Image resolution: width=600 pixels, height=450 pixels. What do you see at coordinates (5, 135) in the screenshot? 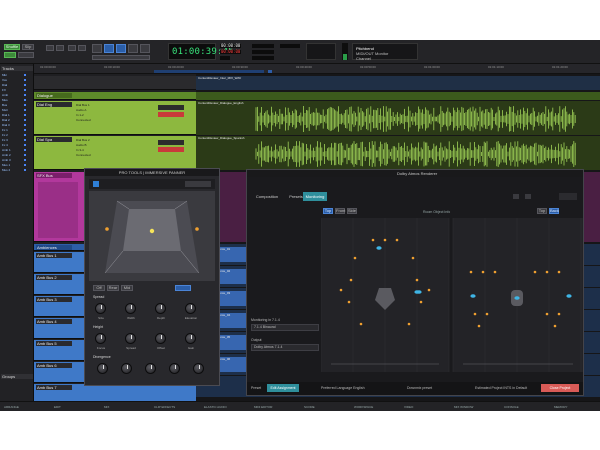
I see `track-list-item: Fx 2` at bounding box center [5, 135].